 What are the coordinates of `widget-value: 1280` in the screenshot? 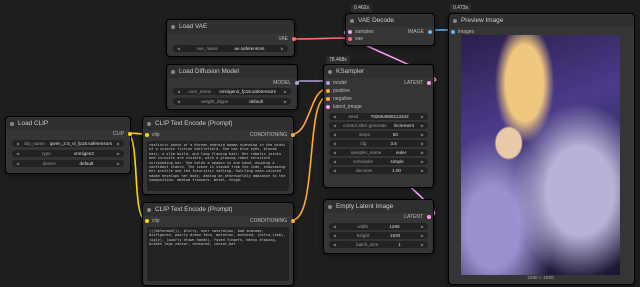 It's located at (394, 226).